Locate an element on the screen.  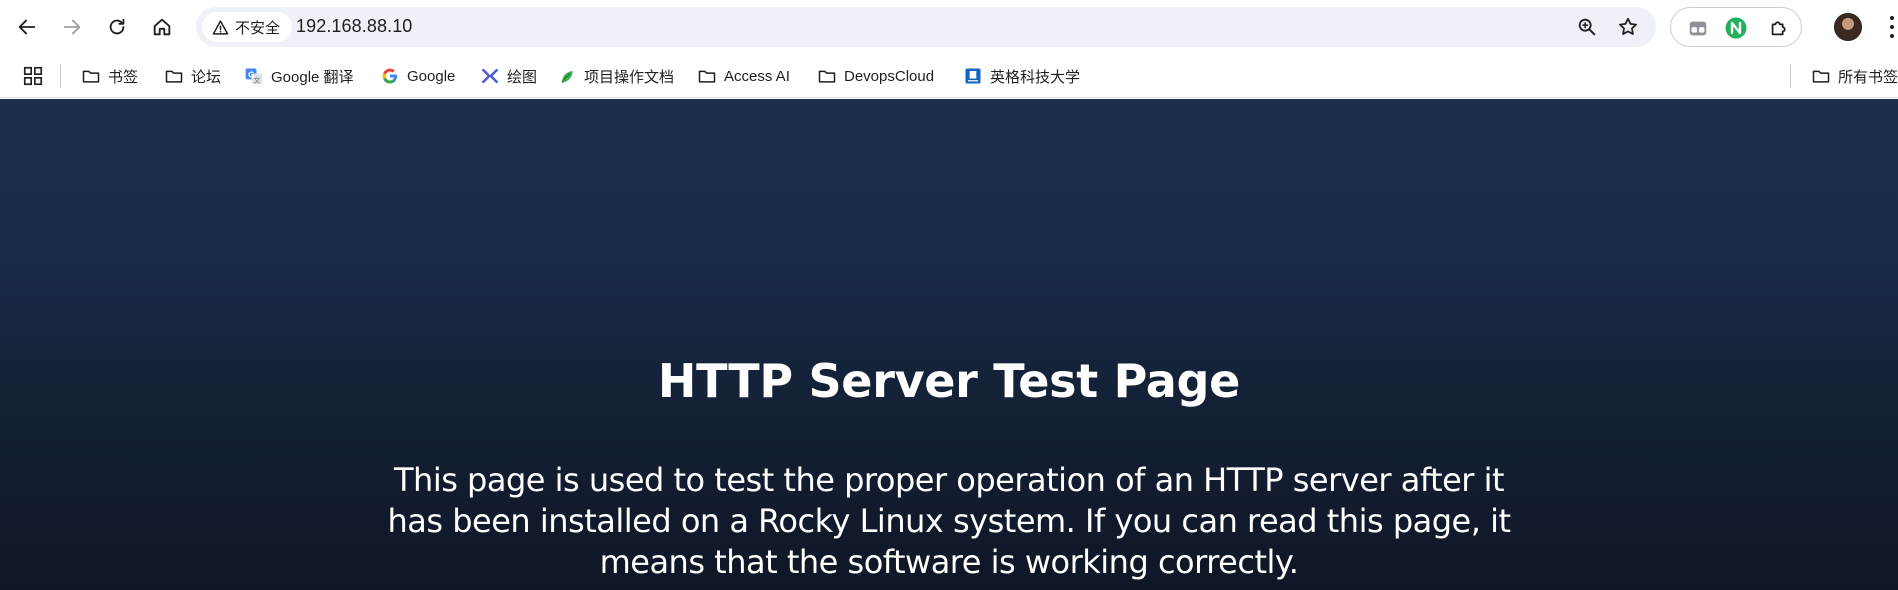
bookmark-drawing: 绘图 is located at coordinates (508, 76).